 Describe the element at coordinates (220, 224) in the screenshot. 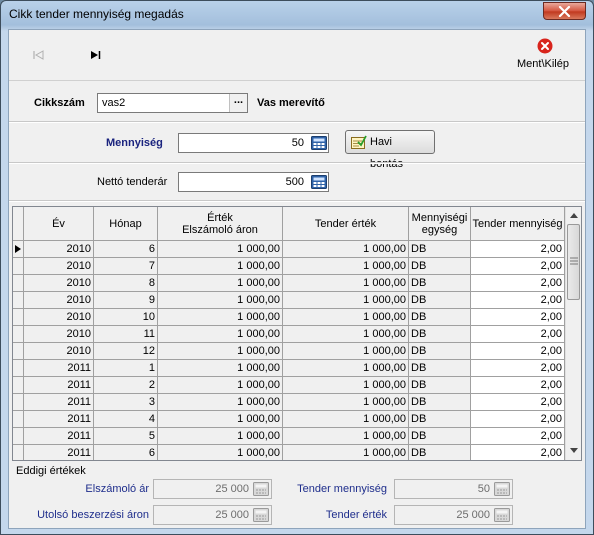

I see `header-ertek: Érték Elszámoló áron` at that location.